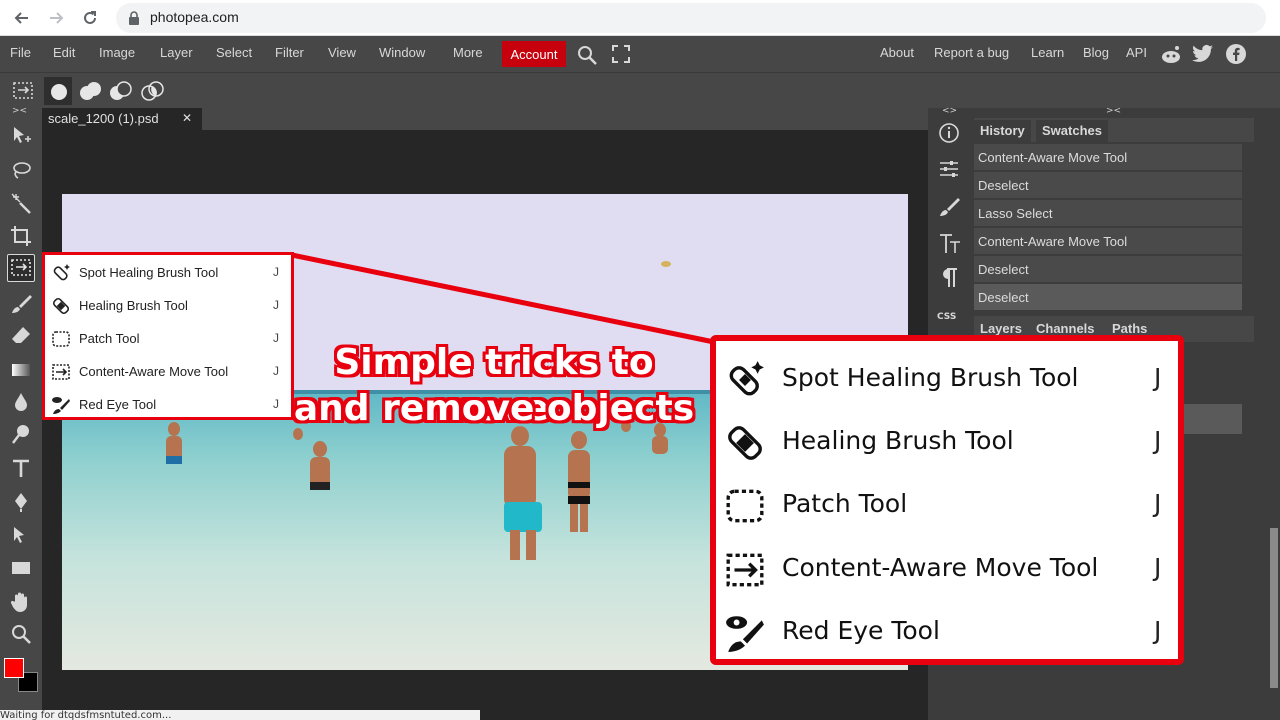  I want to click on document-tab: scale_1200 (1).psd ✕, so click(122, 119).